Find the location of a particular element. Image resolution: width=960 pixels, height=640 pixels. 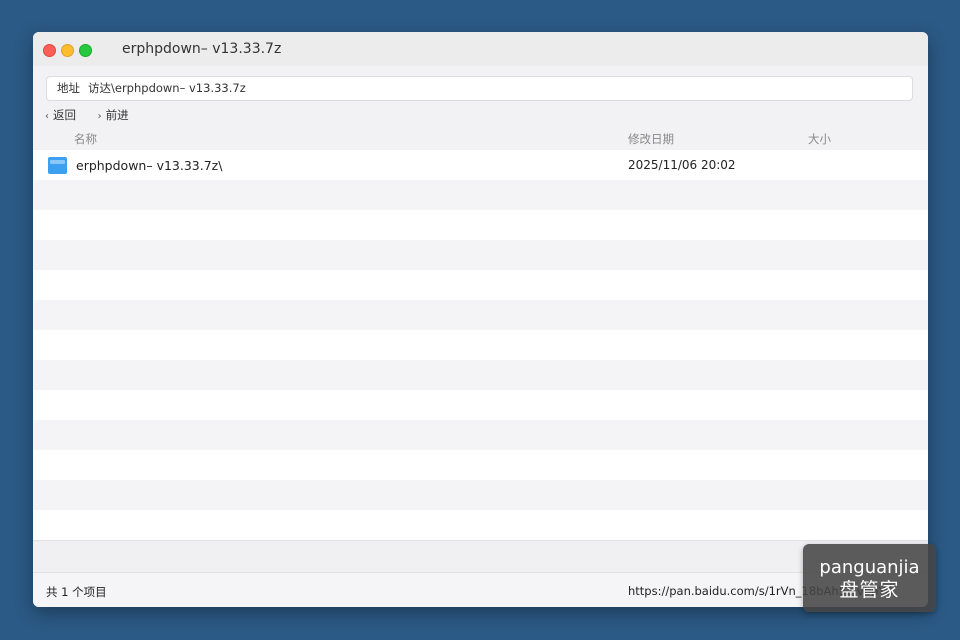

file-row: erphpdown– v13.33.7z\ 2025/11/06 20:02 is located at coordinates (480, 165).